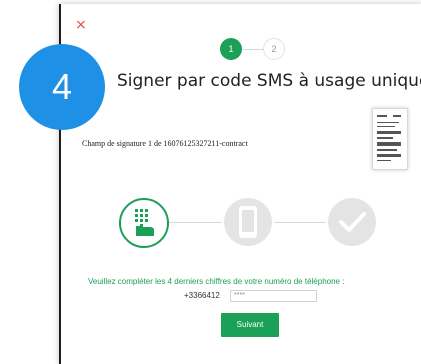 The height and width of the screenshot is (364, 421). I want to click on submit-button: Suivant, so click(250, 325).